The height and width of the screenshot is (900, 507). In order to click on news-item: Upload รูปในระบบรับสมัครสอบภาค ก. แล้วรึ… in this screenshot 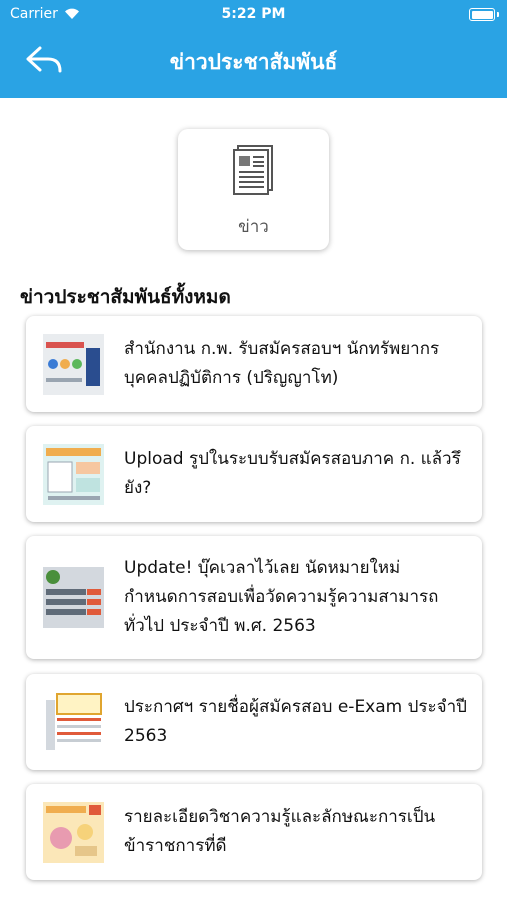, I will do `click(254, 474)`.